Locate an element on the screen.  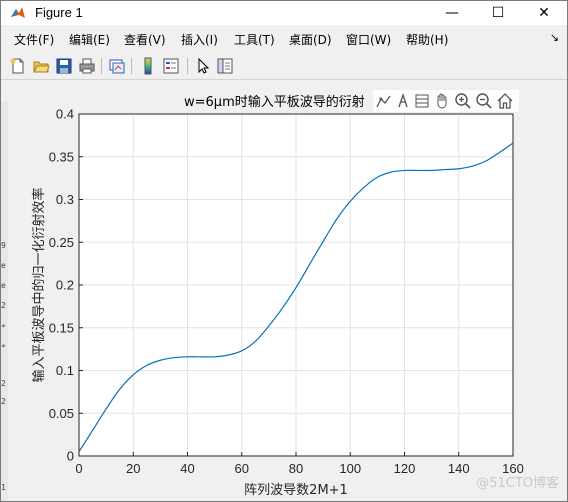
link-plot-icon is located at coordinates (117, 66).